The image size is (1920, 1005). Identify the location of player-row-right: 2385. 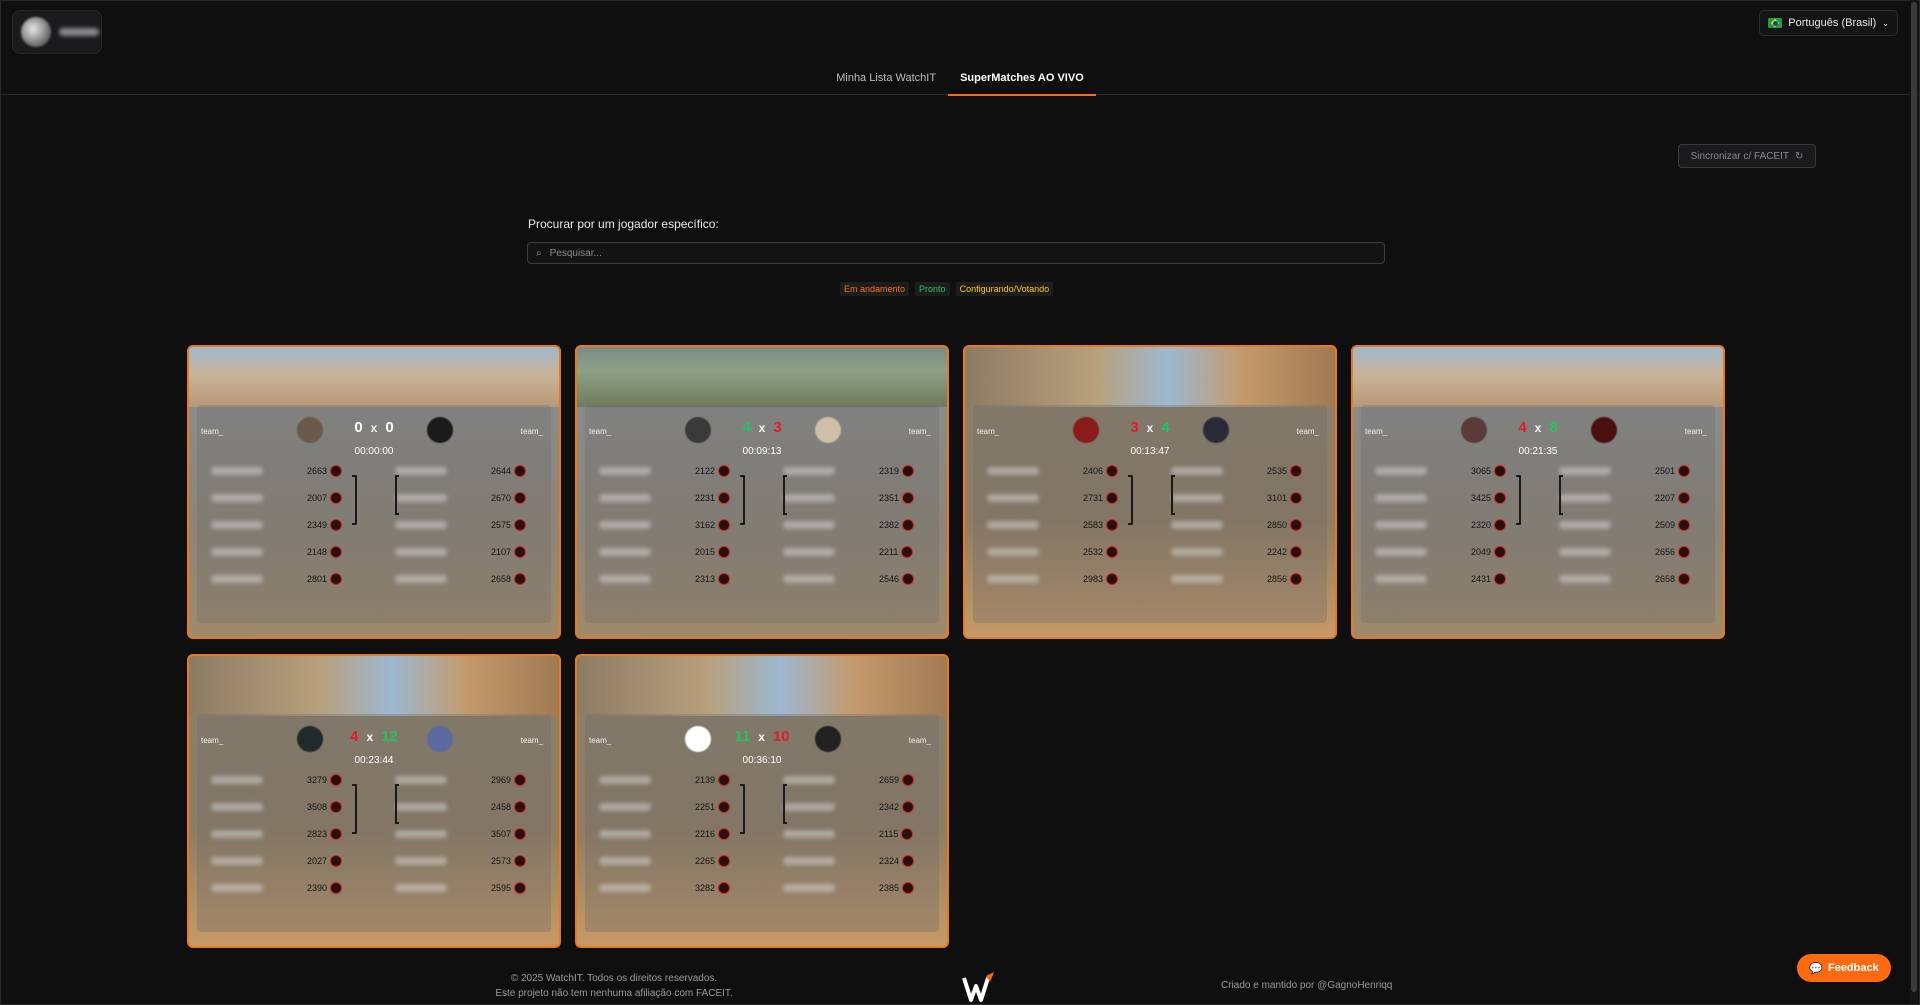
(849, 888).